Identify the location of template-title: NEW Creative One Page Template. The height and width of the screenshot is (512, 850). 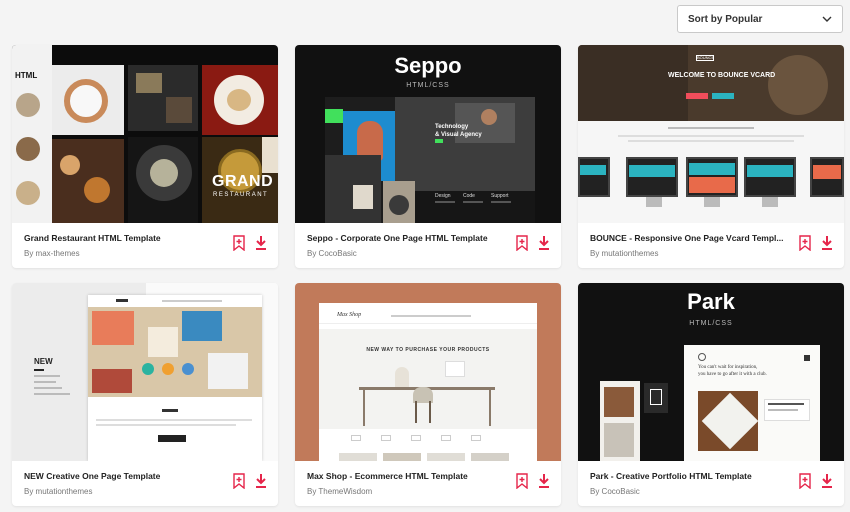
(126, 476).